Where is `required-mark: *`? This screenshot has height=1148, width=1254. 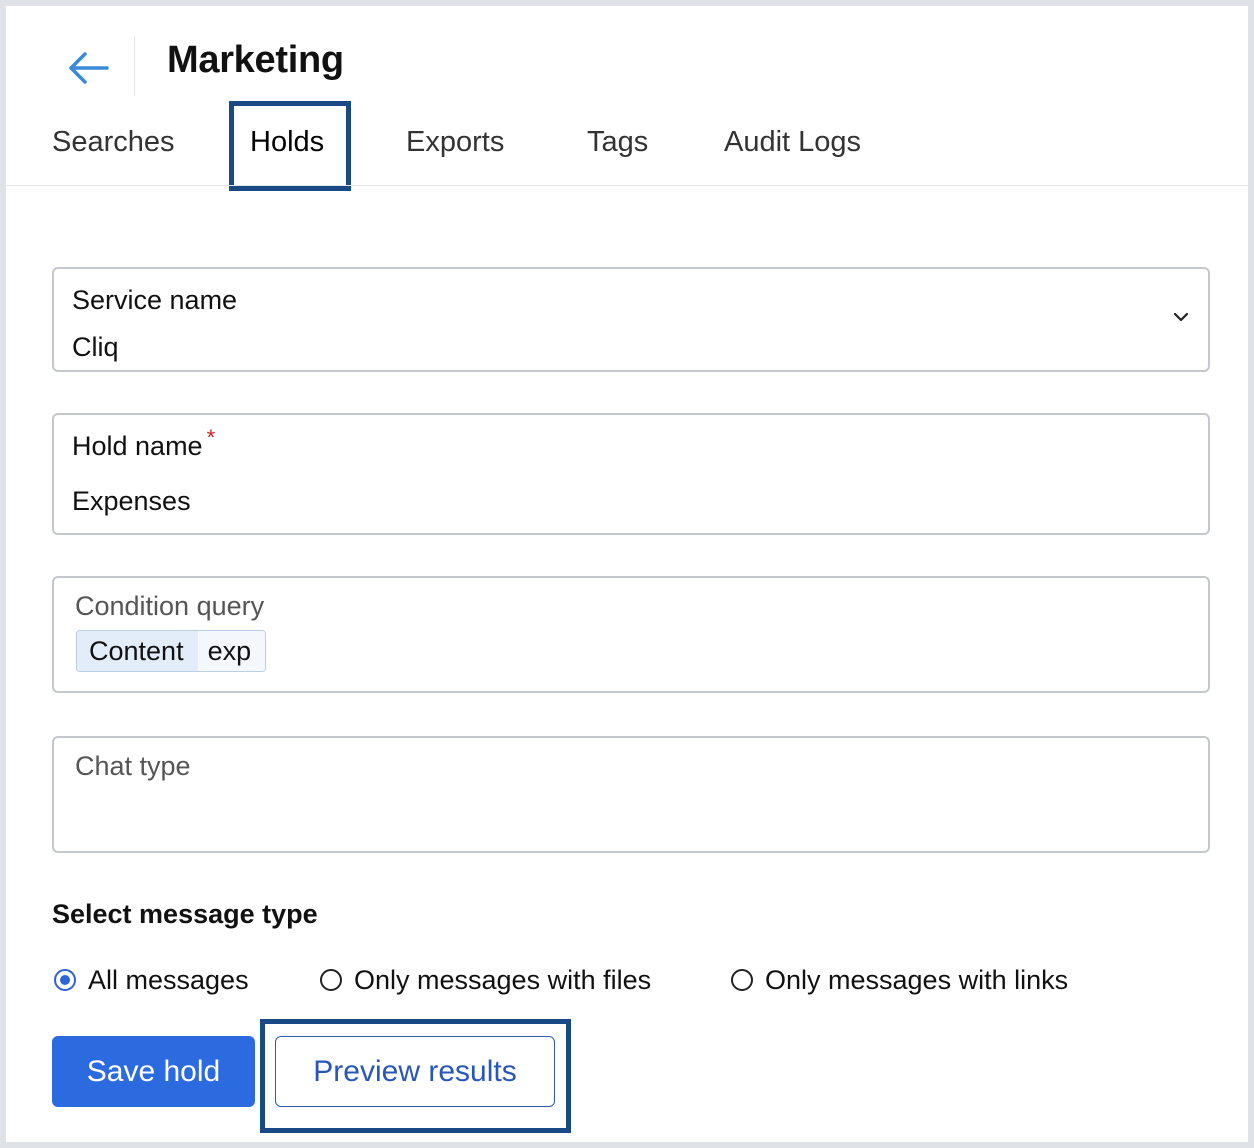
required-mark: * is located at coordinates (211, 437).